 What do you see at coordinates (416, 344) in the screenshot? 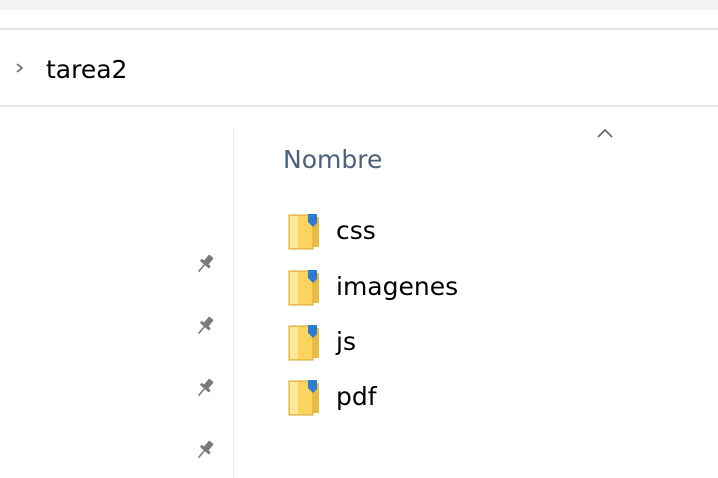
I see `list-item-js: js` at bounding box center [416, 344].